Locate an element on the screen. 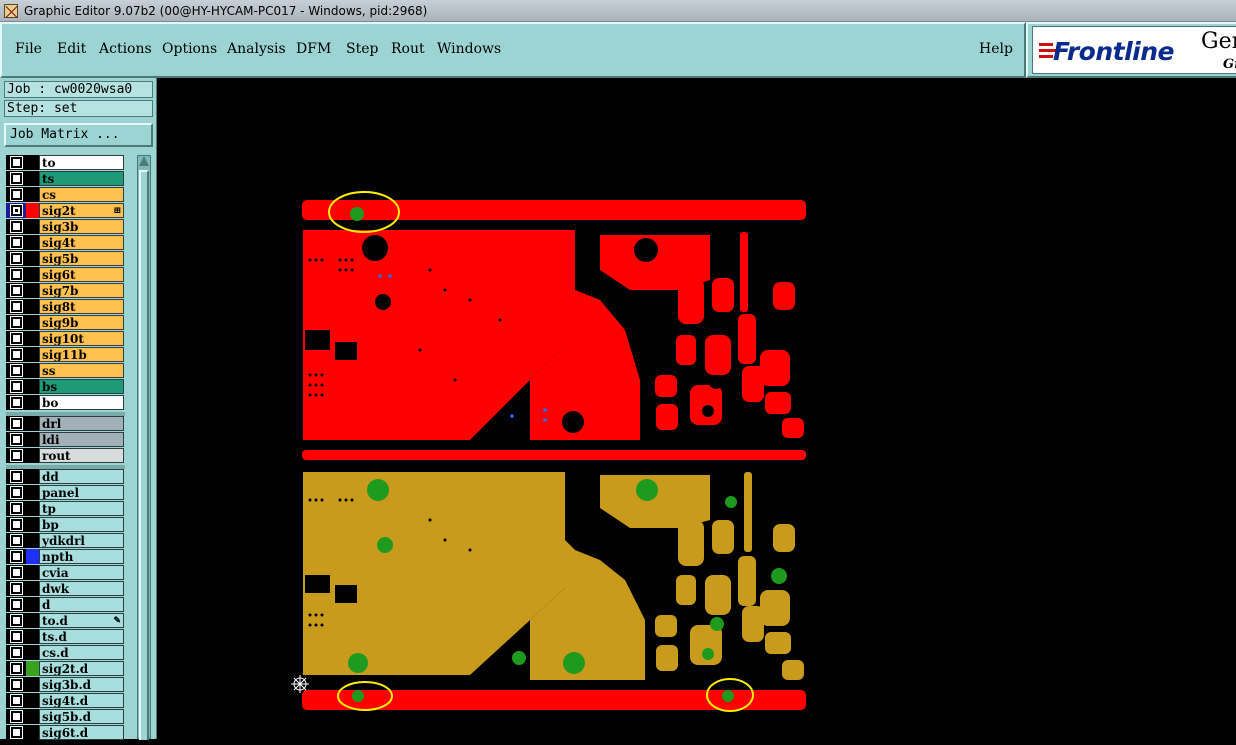 This screenshot has width=1236, height=745. layer-row: bo is located at coordinates (65, 402).